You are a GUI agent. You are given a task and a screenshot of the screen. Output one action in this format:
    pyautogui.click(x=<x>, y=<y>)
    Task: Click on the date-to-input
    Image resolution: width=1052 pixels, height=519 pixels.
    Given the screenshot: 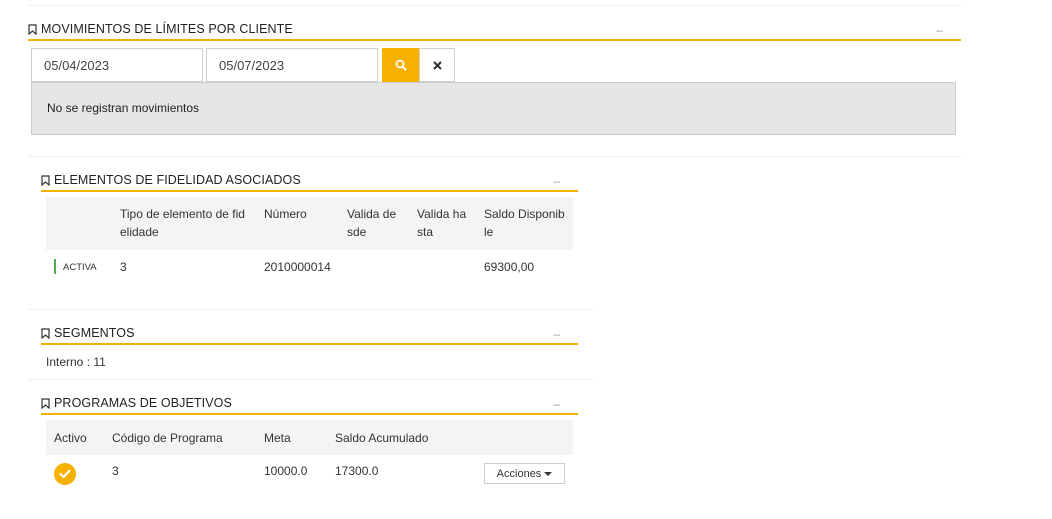 What is the action you would take?
    pyautogui.click(x=292, y=65)
    